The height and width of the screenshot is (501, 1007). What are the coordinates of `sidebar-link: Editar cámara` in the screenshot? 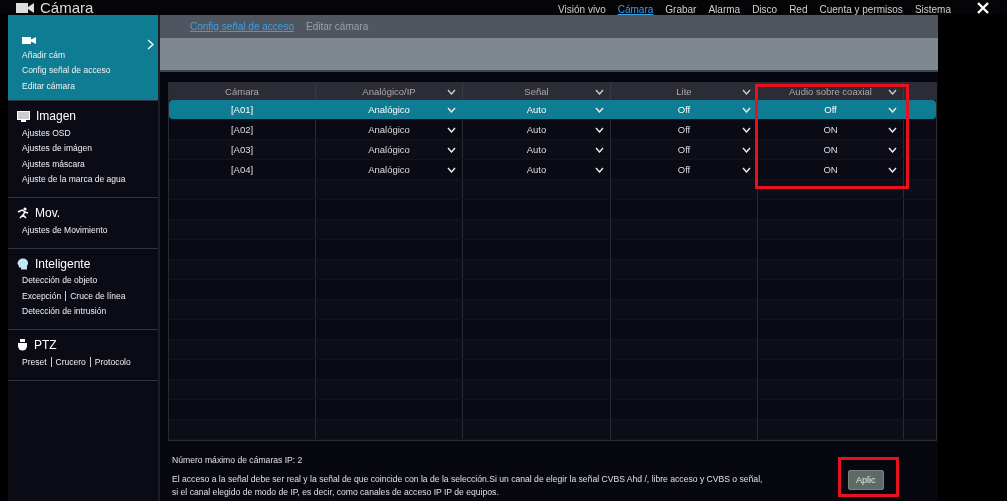 It's located at (48, 85).